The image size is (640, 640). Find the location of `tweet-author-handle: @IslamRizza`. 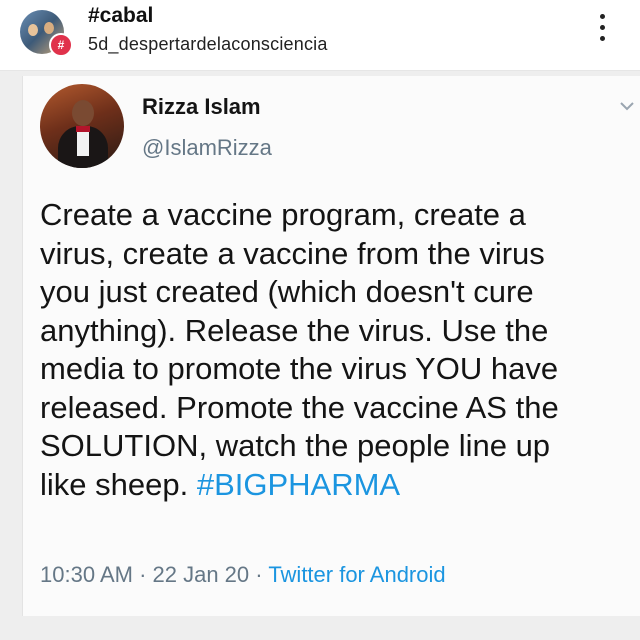

tweet-author-handle: @IslamRizza is located at coordinates (207, 147).